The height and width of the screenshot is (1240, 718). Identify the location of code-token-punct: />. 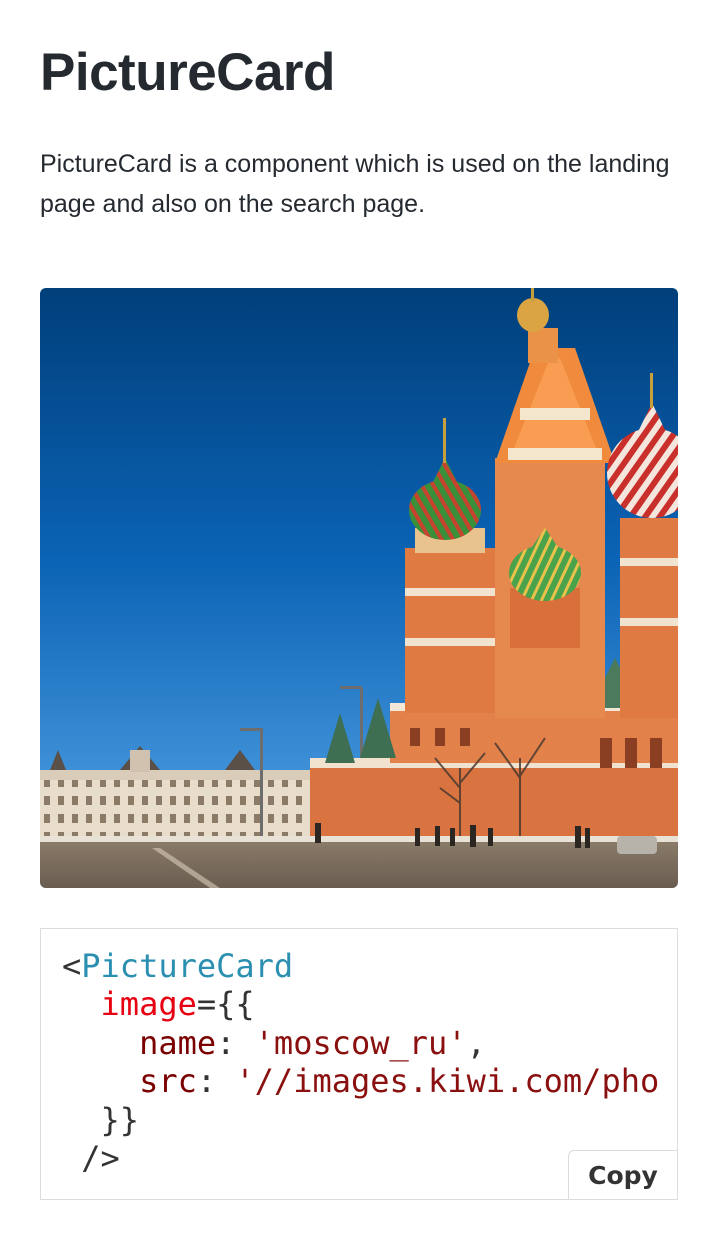
(91, 1158).